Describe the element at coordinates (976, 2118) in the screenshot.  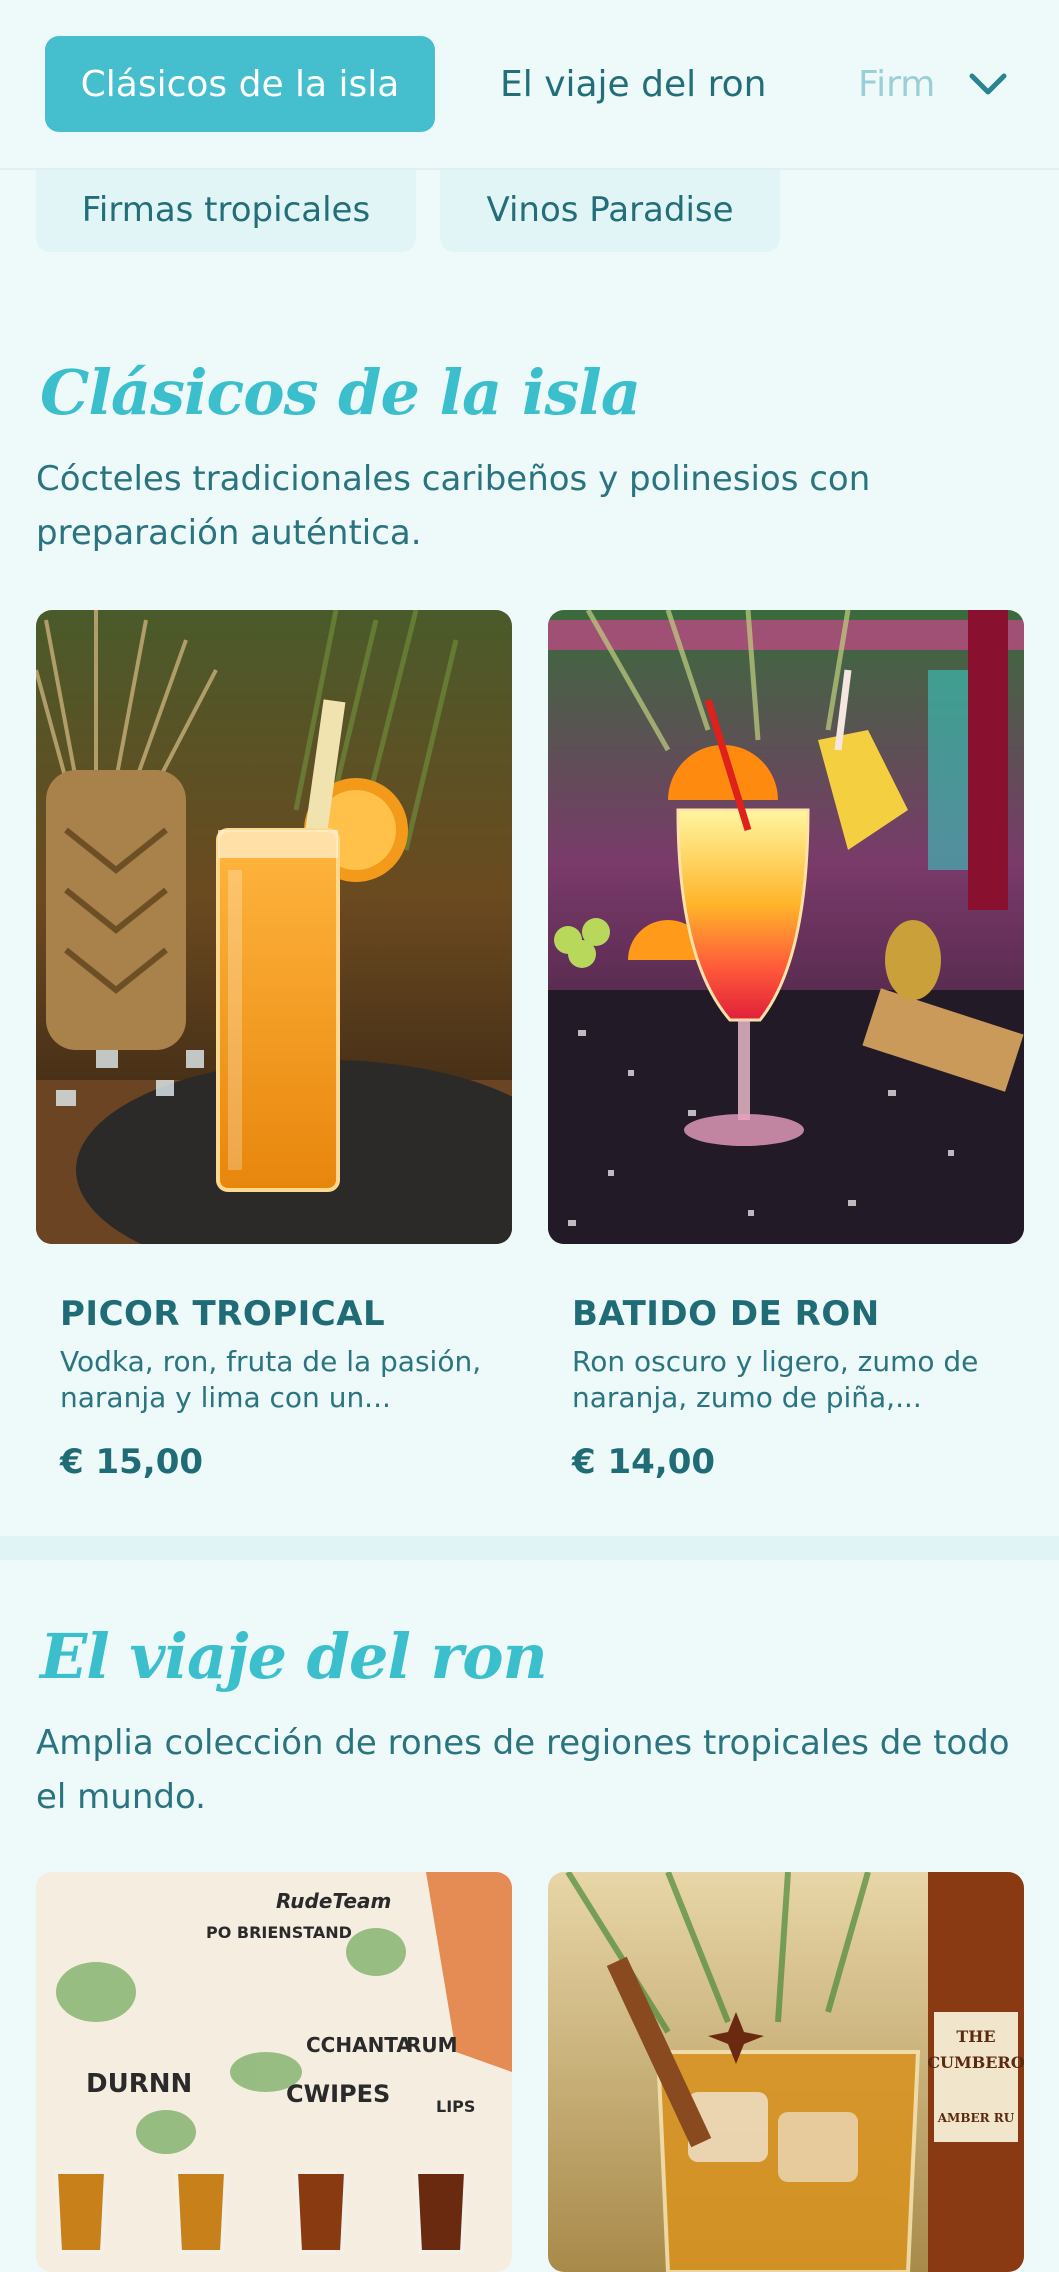
I see `bottle-label-text: AMBER RU` at that location.